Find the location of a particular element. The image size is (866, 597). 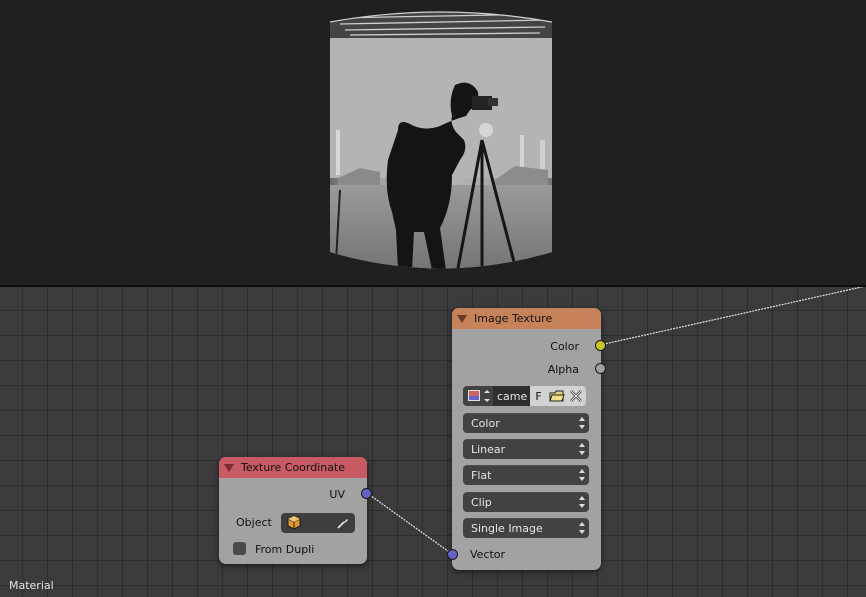

image-name-field: came is located at coordinates (511, 396).